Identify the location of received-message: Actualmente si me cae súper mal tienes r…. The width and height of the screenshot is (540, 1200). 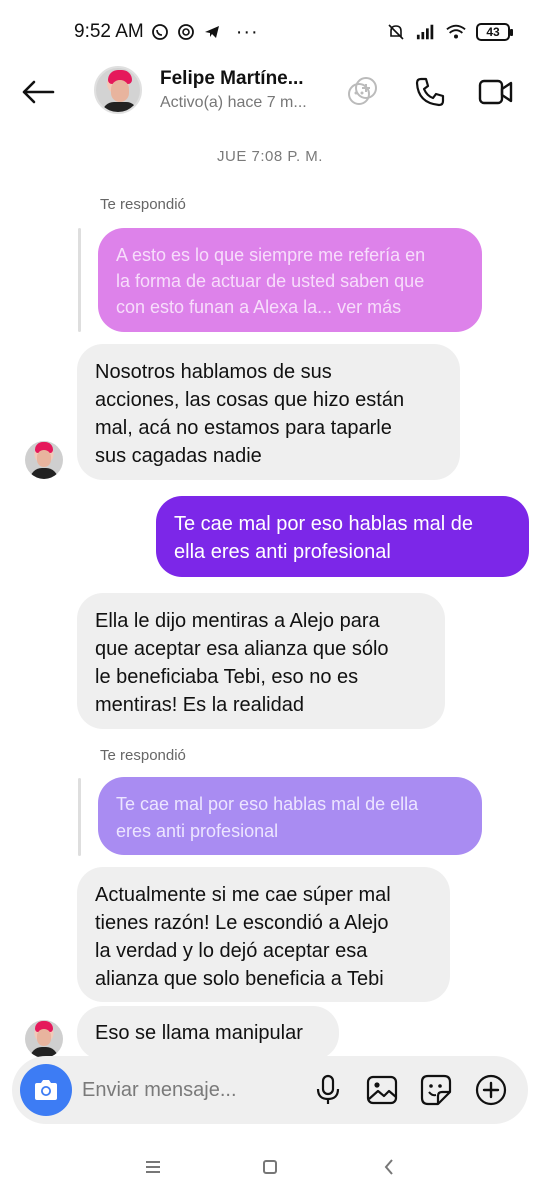
(263, 934).